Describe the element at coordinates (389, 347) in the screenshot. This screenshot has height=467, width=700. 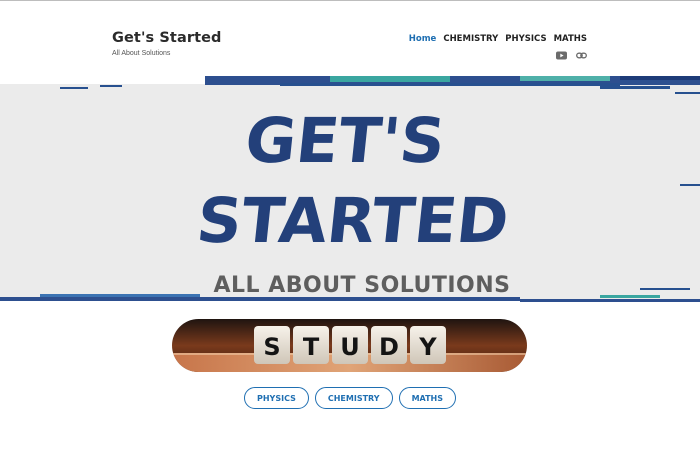
I see `dice-letter-d: D` at that location.